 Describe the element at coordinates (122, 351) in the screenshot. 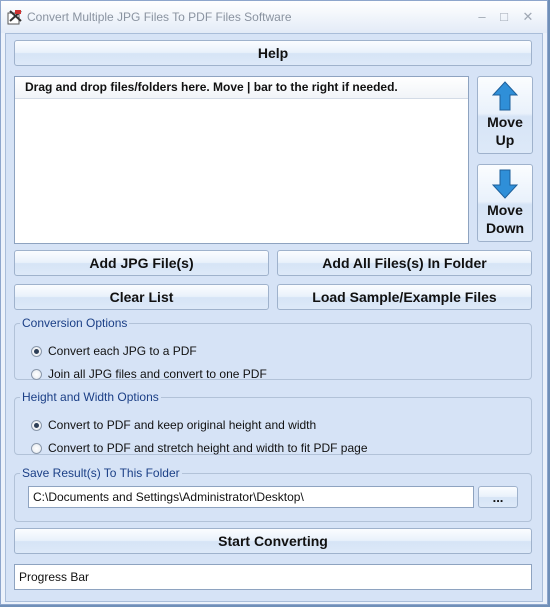

I see `radio-convert-each-label: Convert each JPG to a PDF` at that location.